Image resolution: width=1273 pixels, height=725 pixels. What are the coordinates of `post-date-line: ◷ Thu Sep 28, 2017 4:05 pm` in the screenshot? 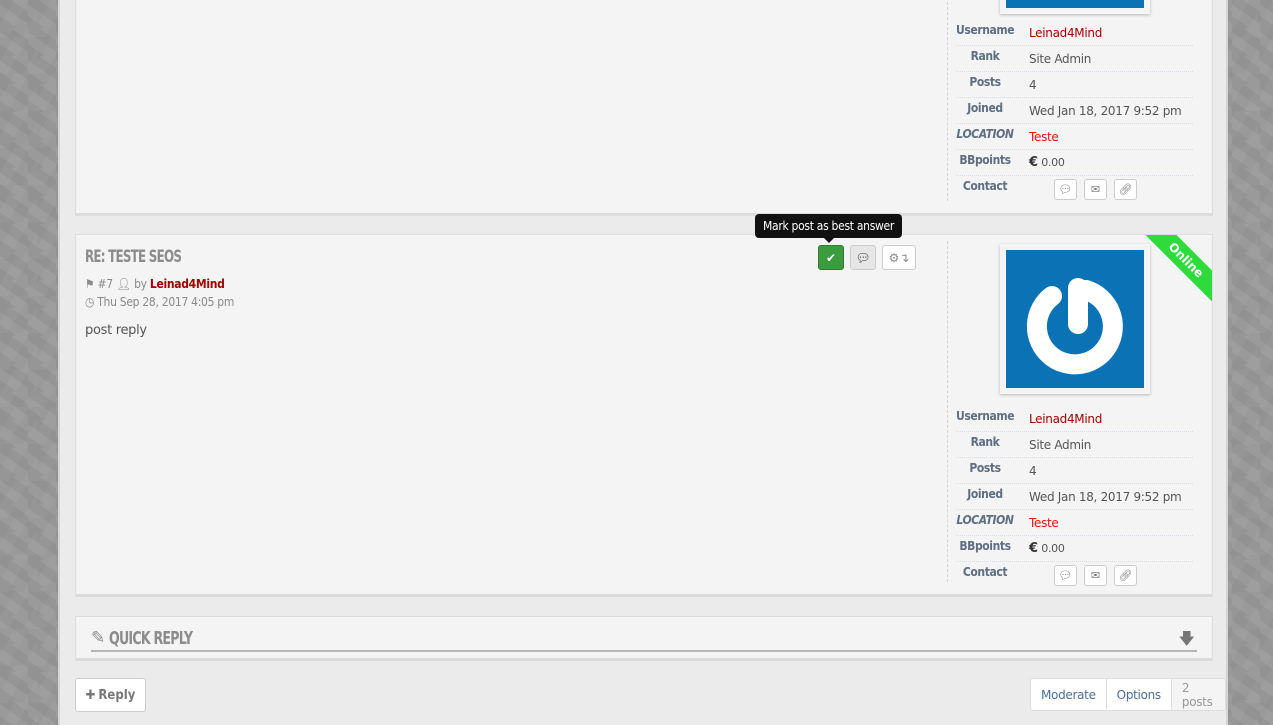 It's located at (159, 302).